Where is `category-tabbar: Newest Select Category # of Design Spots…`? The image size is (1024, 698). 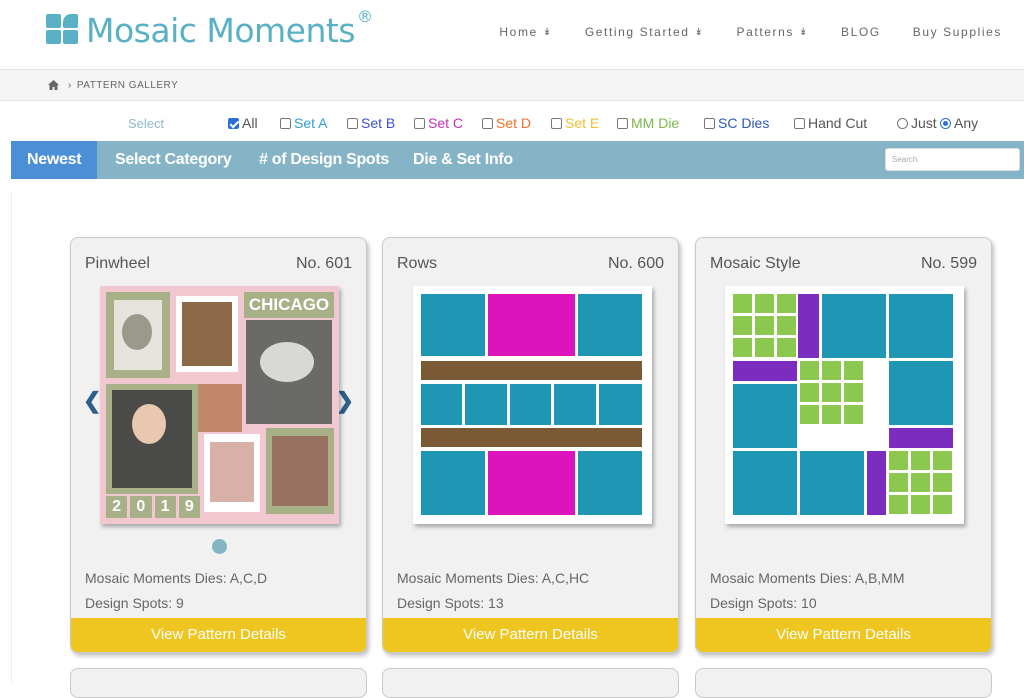 category-tabbar: Newest Select Category # of Design Spots… is located at coordinates (517, 160).